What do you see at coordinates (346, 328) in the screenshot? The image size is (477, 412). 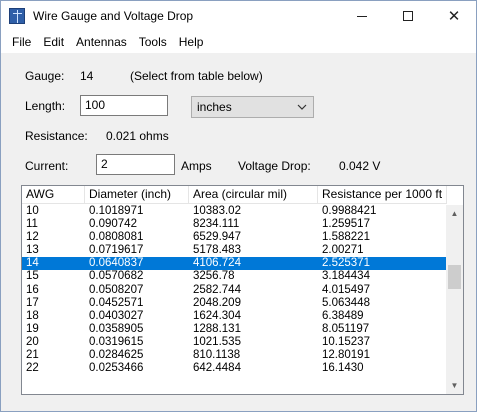 I see `table-cell: 8.051197` at bounding box center [346, 328].